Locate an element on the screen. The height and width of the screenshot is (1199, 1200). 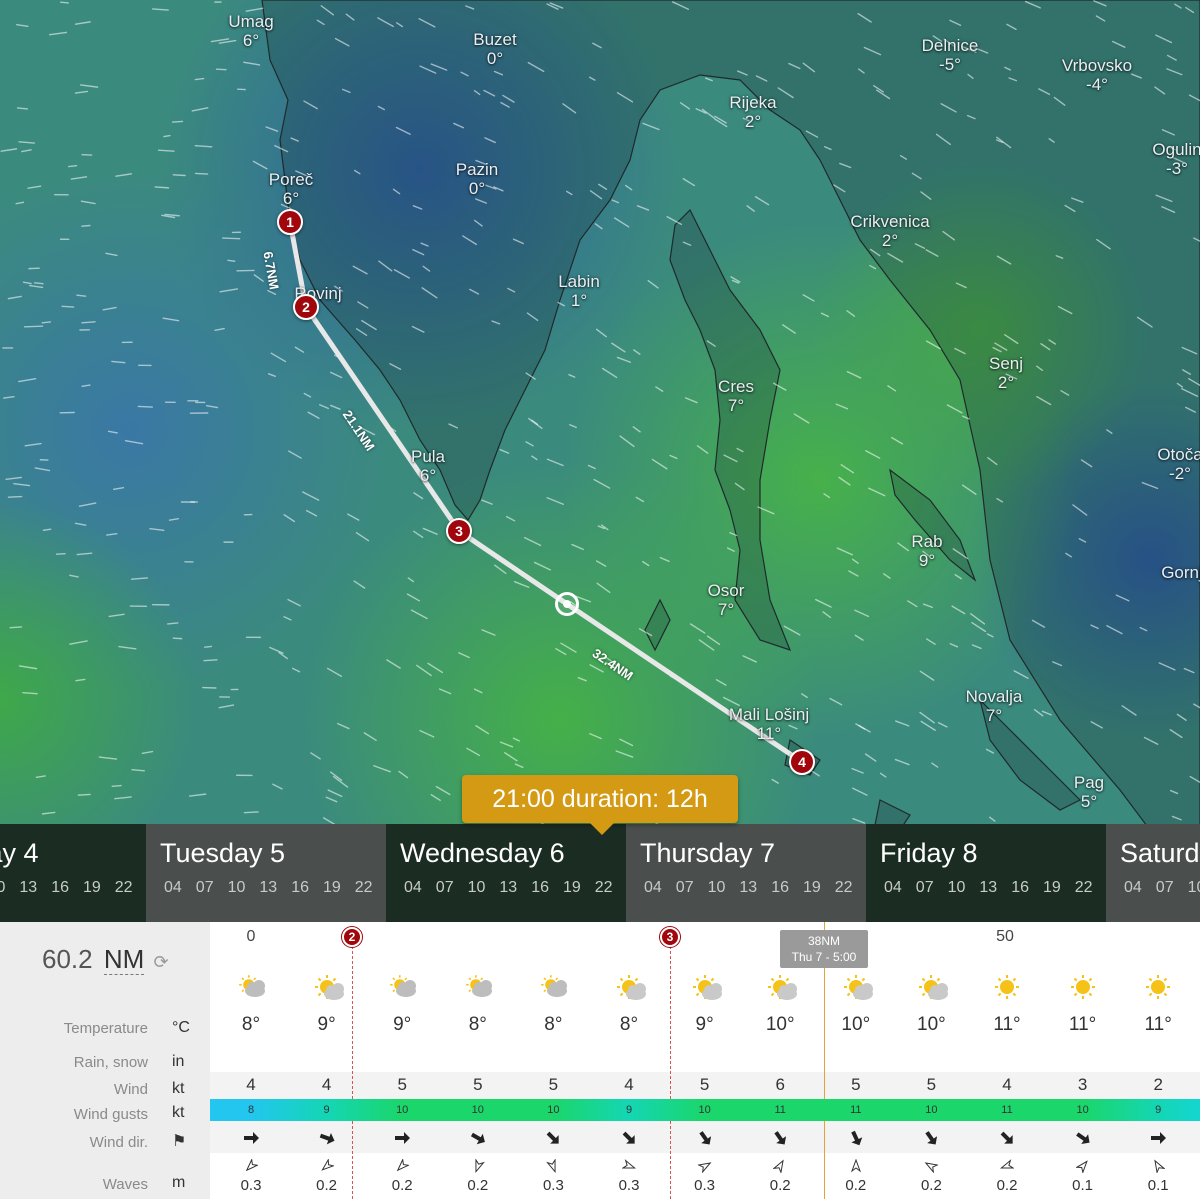
unit-gusts: kt is located at coordinates (178, 1113).